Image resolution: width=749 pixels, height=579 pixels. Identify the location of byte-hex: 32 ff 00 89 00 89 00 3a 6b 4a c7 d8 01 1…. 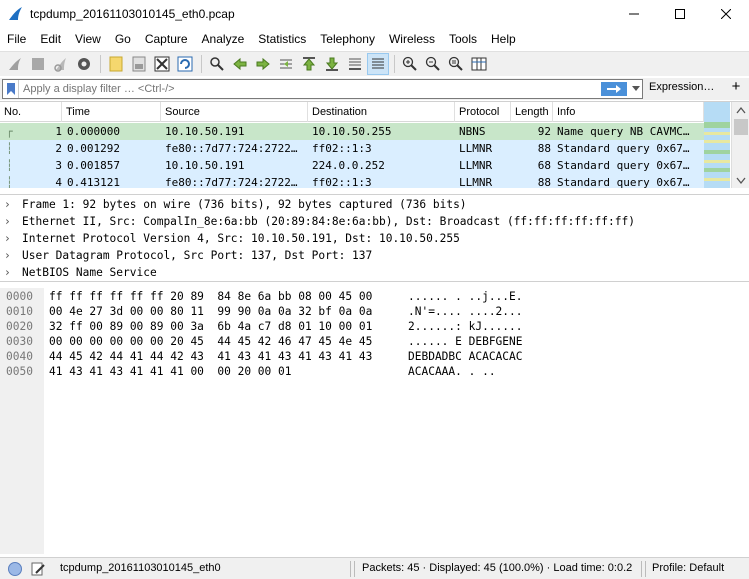
(210, 326).